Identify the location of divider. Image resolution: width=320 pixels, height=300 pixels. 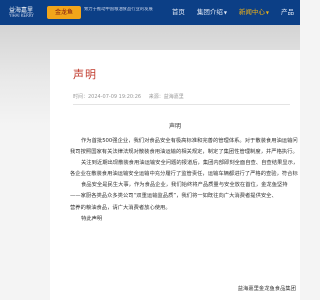
(181, 104).